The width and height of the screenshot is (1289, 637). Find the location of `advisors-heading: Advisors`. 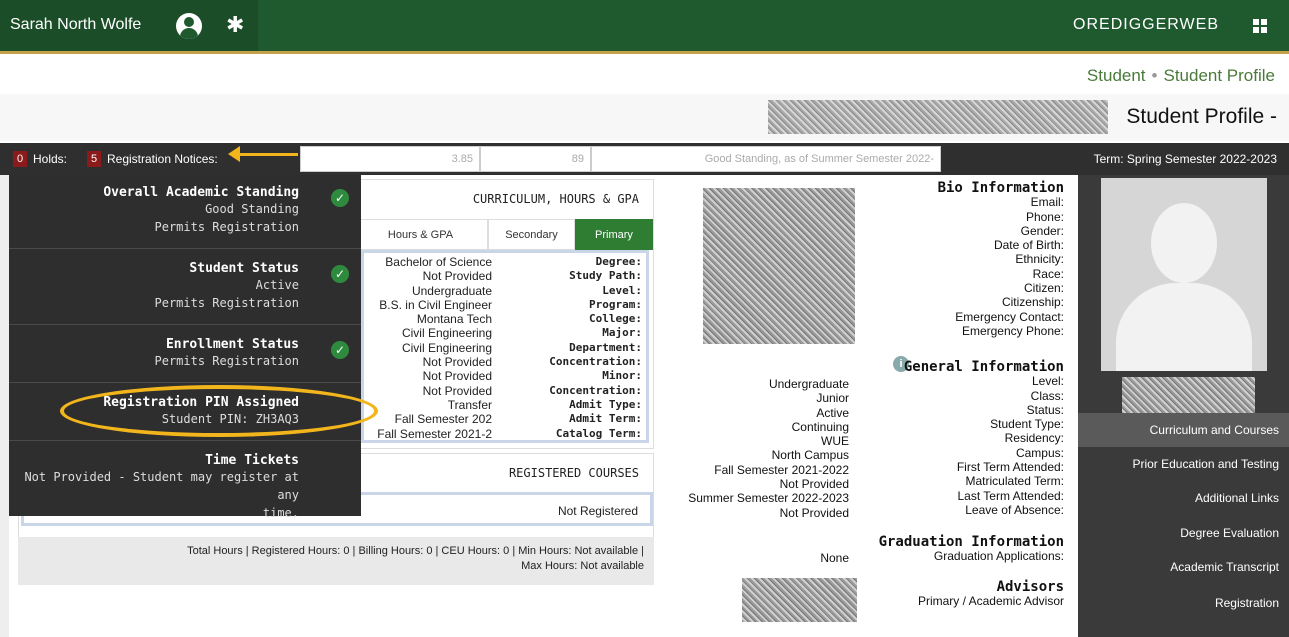

advisors-heading: Advisors is located at coordinates (1030, 587).